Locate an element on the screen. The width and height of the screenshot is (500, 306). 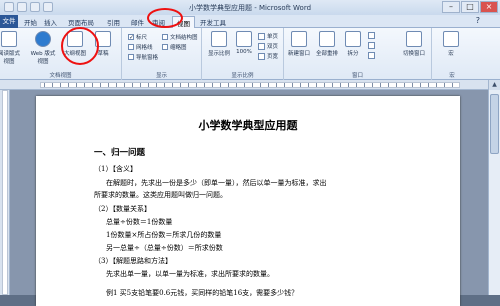
horizontal-ruler is located at coordinates (250, 85).